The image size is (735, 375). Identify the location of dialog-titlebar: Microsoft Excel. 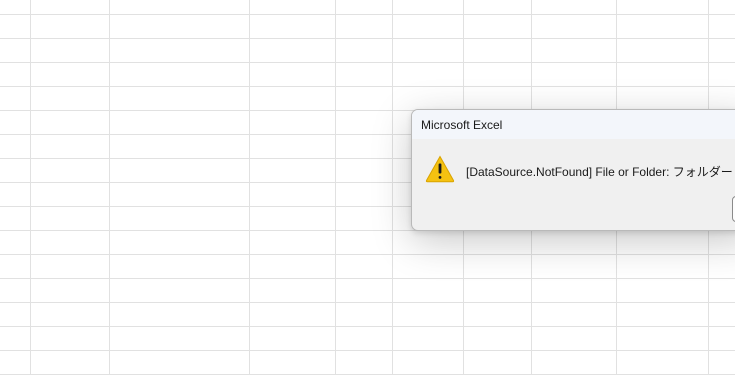
(573, 124).